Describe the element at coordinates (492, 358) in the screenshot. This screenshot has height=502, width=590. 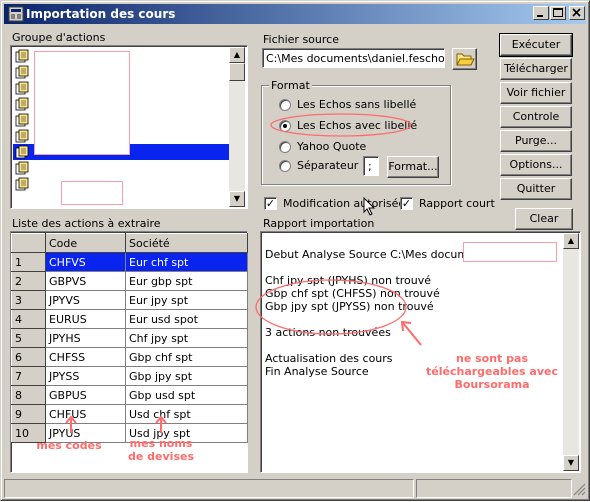
I see `annotation-boursorama-1: ne sont pas` at that location.